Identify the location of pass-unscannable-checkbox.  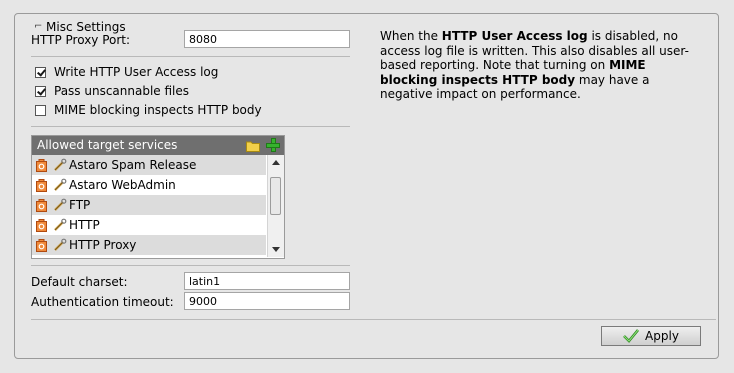
(40, 91).